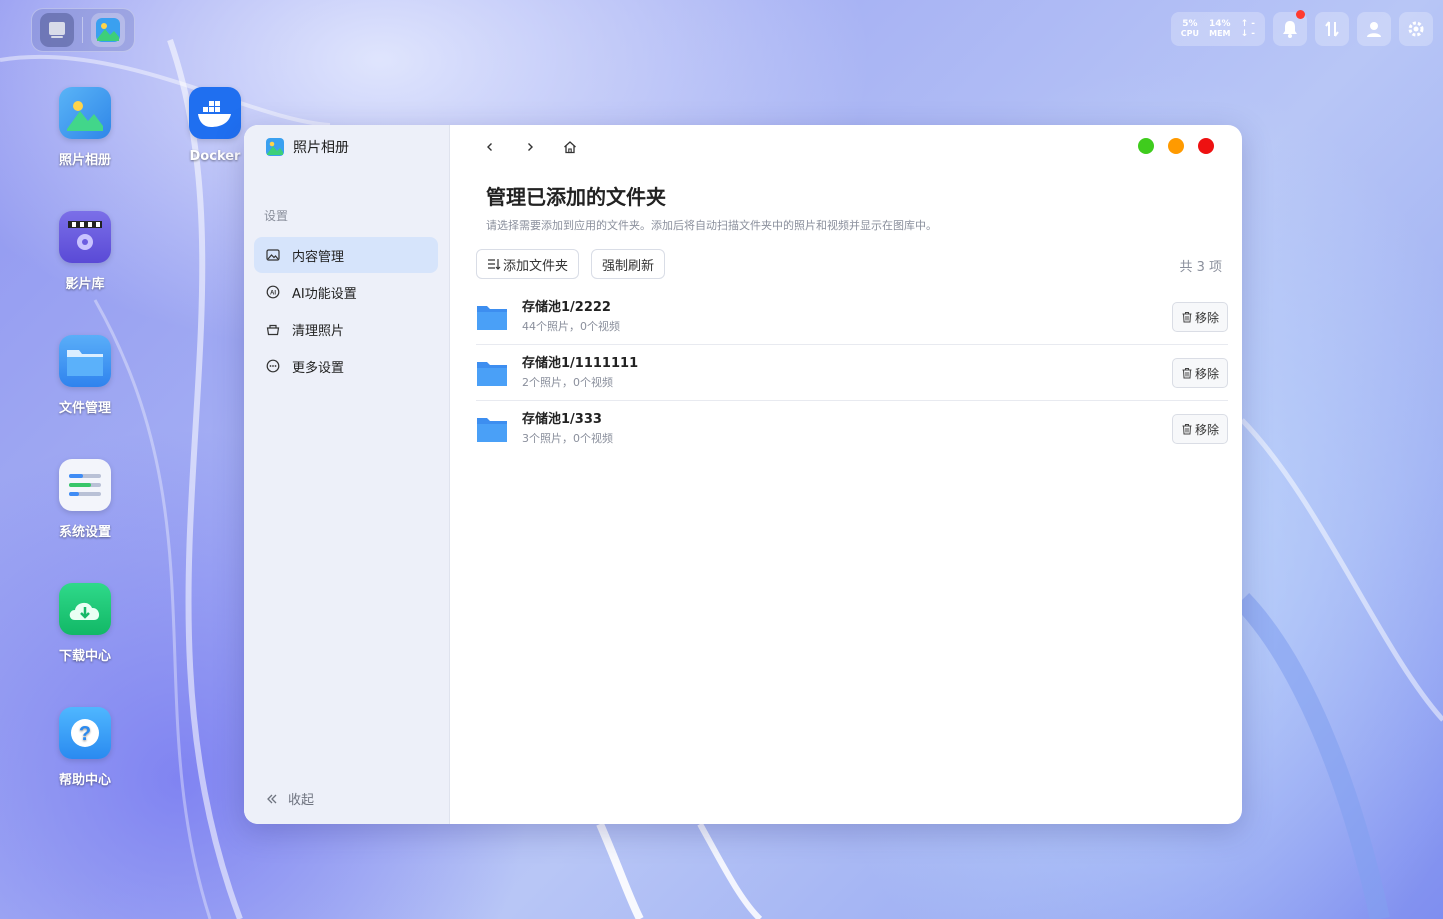  Describe the element at coordinates (576, 197) in the screenshot. I see `page-title: 管理已添加的文件夹` at that location.